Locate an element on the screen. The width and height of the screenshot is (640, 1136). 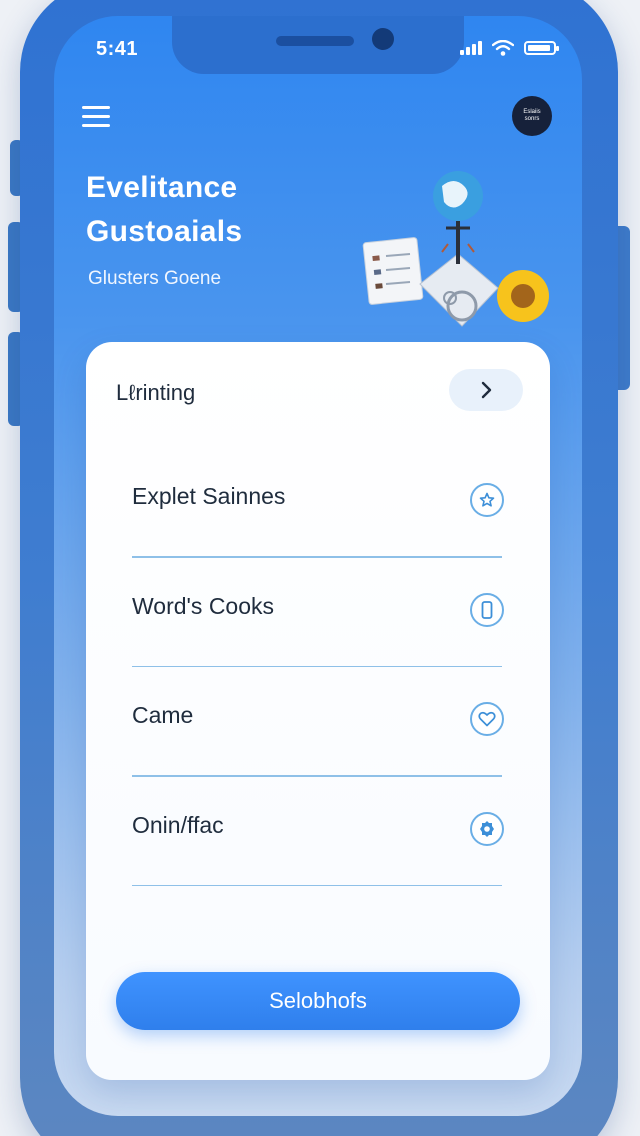
primary-action-button: Selobhofs is located at coordinates (318, 1001).